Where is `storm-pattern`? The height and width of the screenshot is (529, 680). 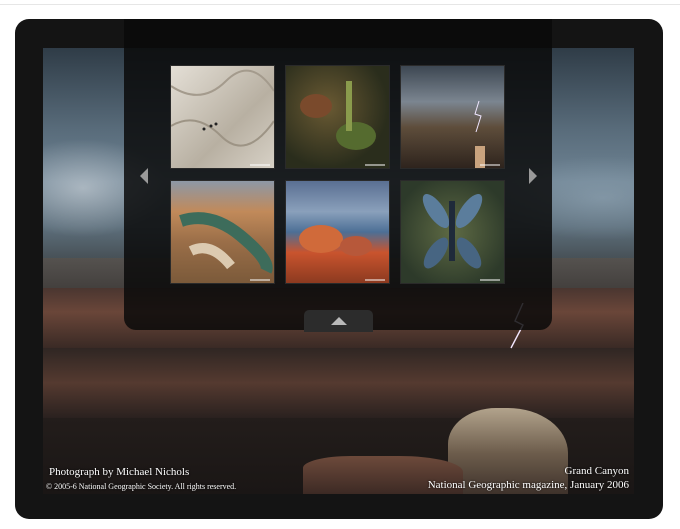
storm-pattern is located at coordinates (479, 134).